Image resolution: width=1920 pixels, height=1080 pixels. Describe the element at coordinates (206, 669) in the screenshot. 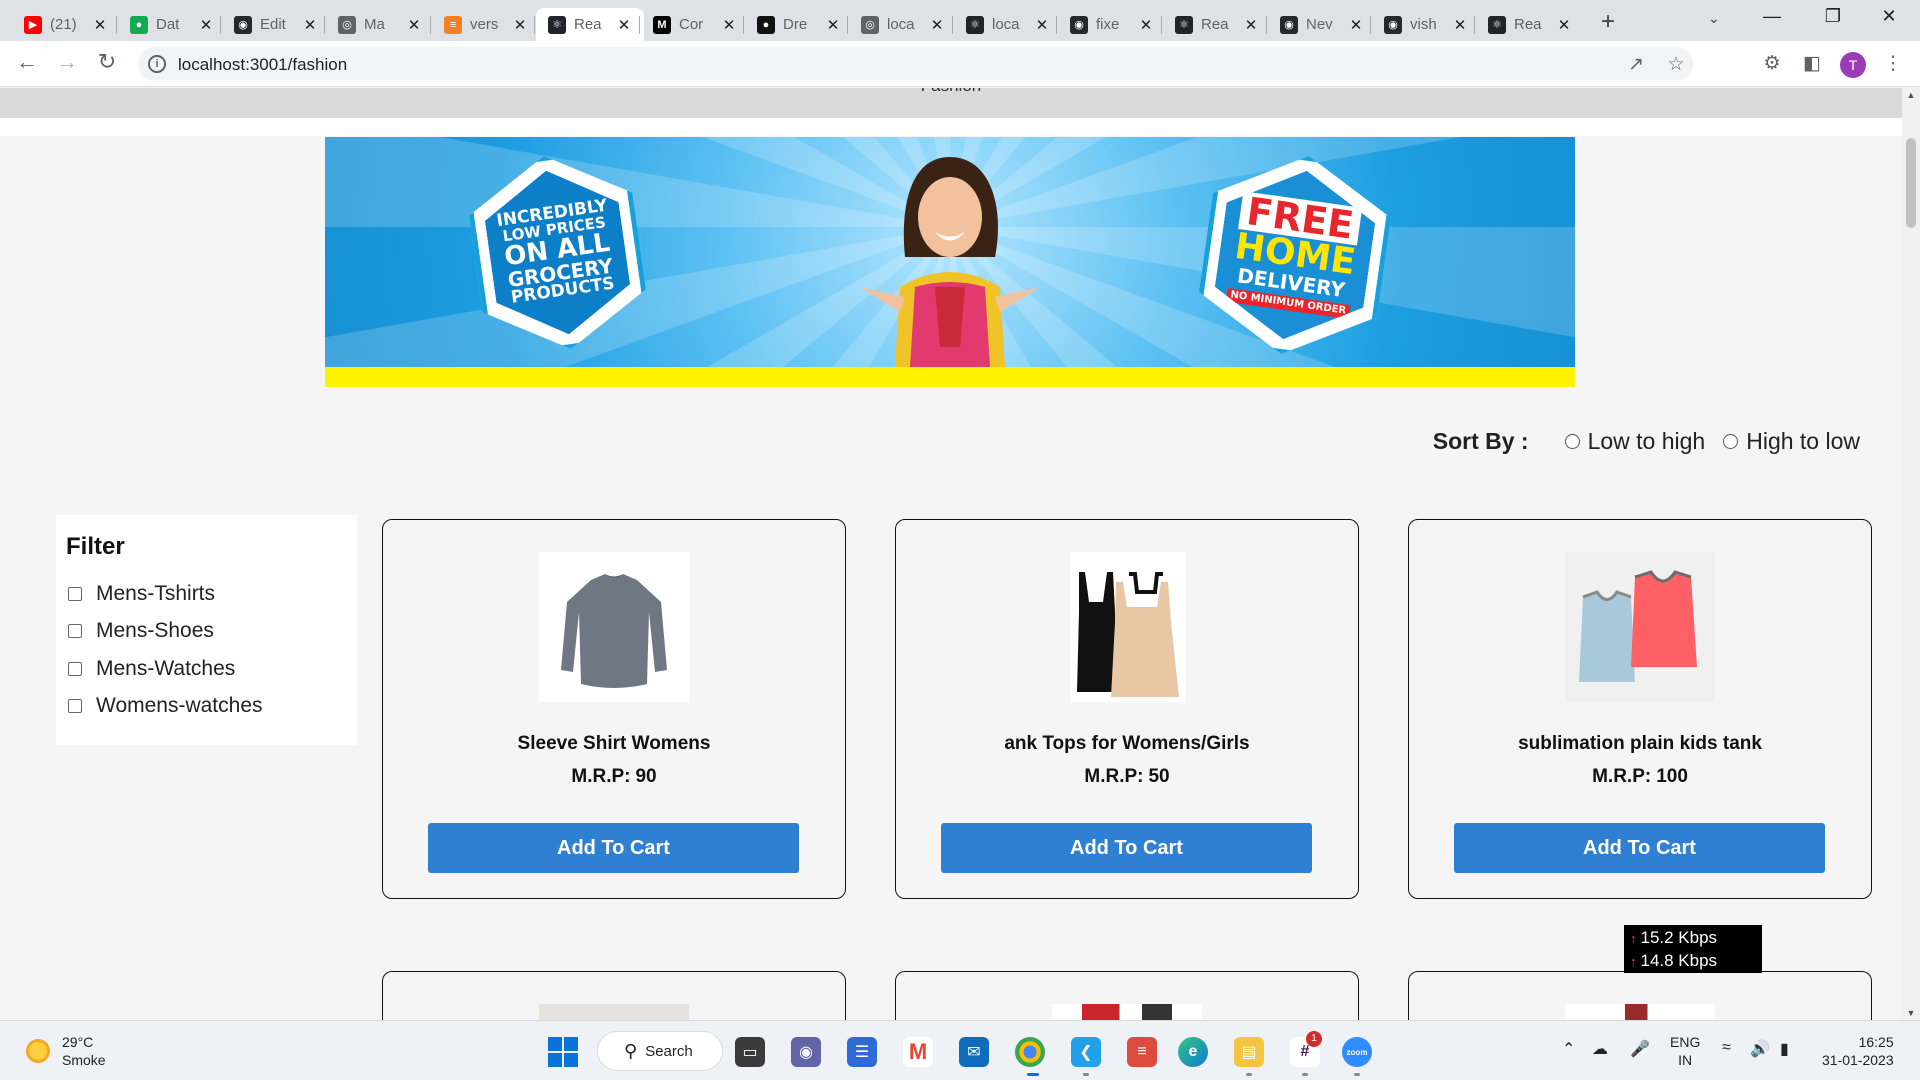

I see `filter-mens-watches: Mens-Watches` at that location.